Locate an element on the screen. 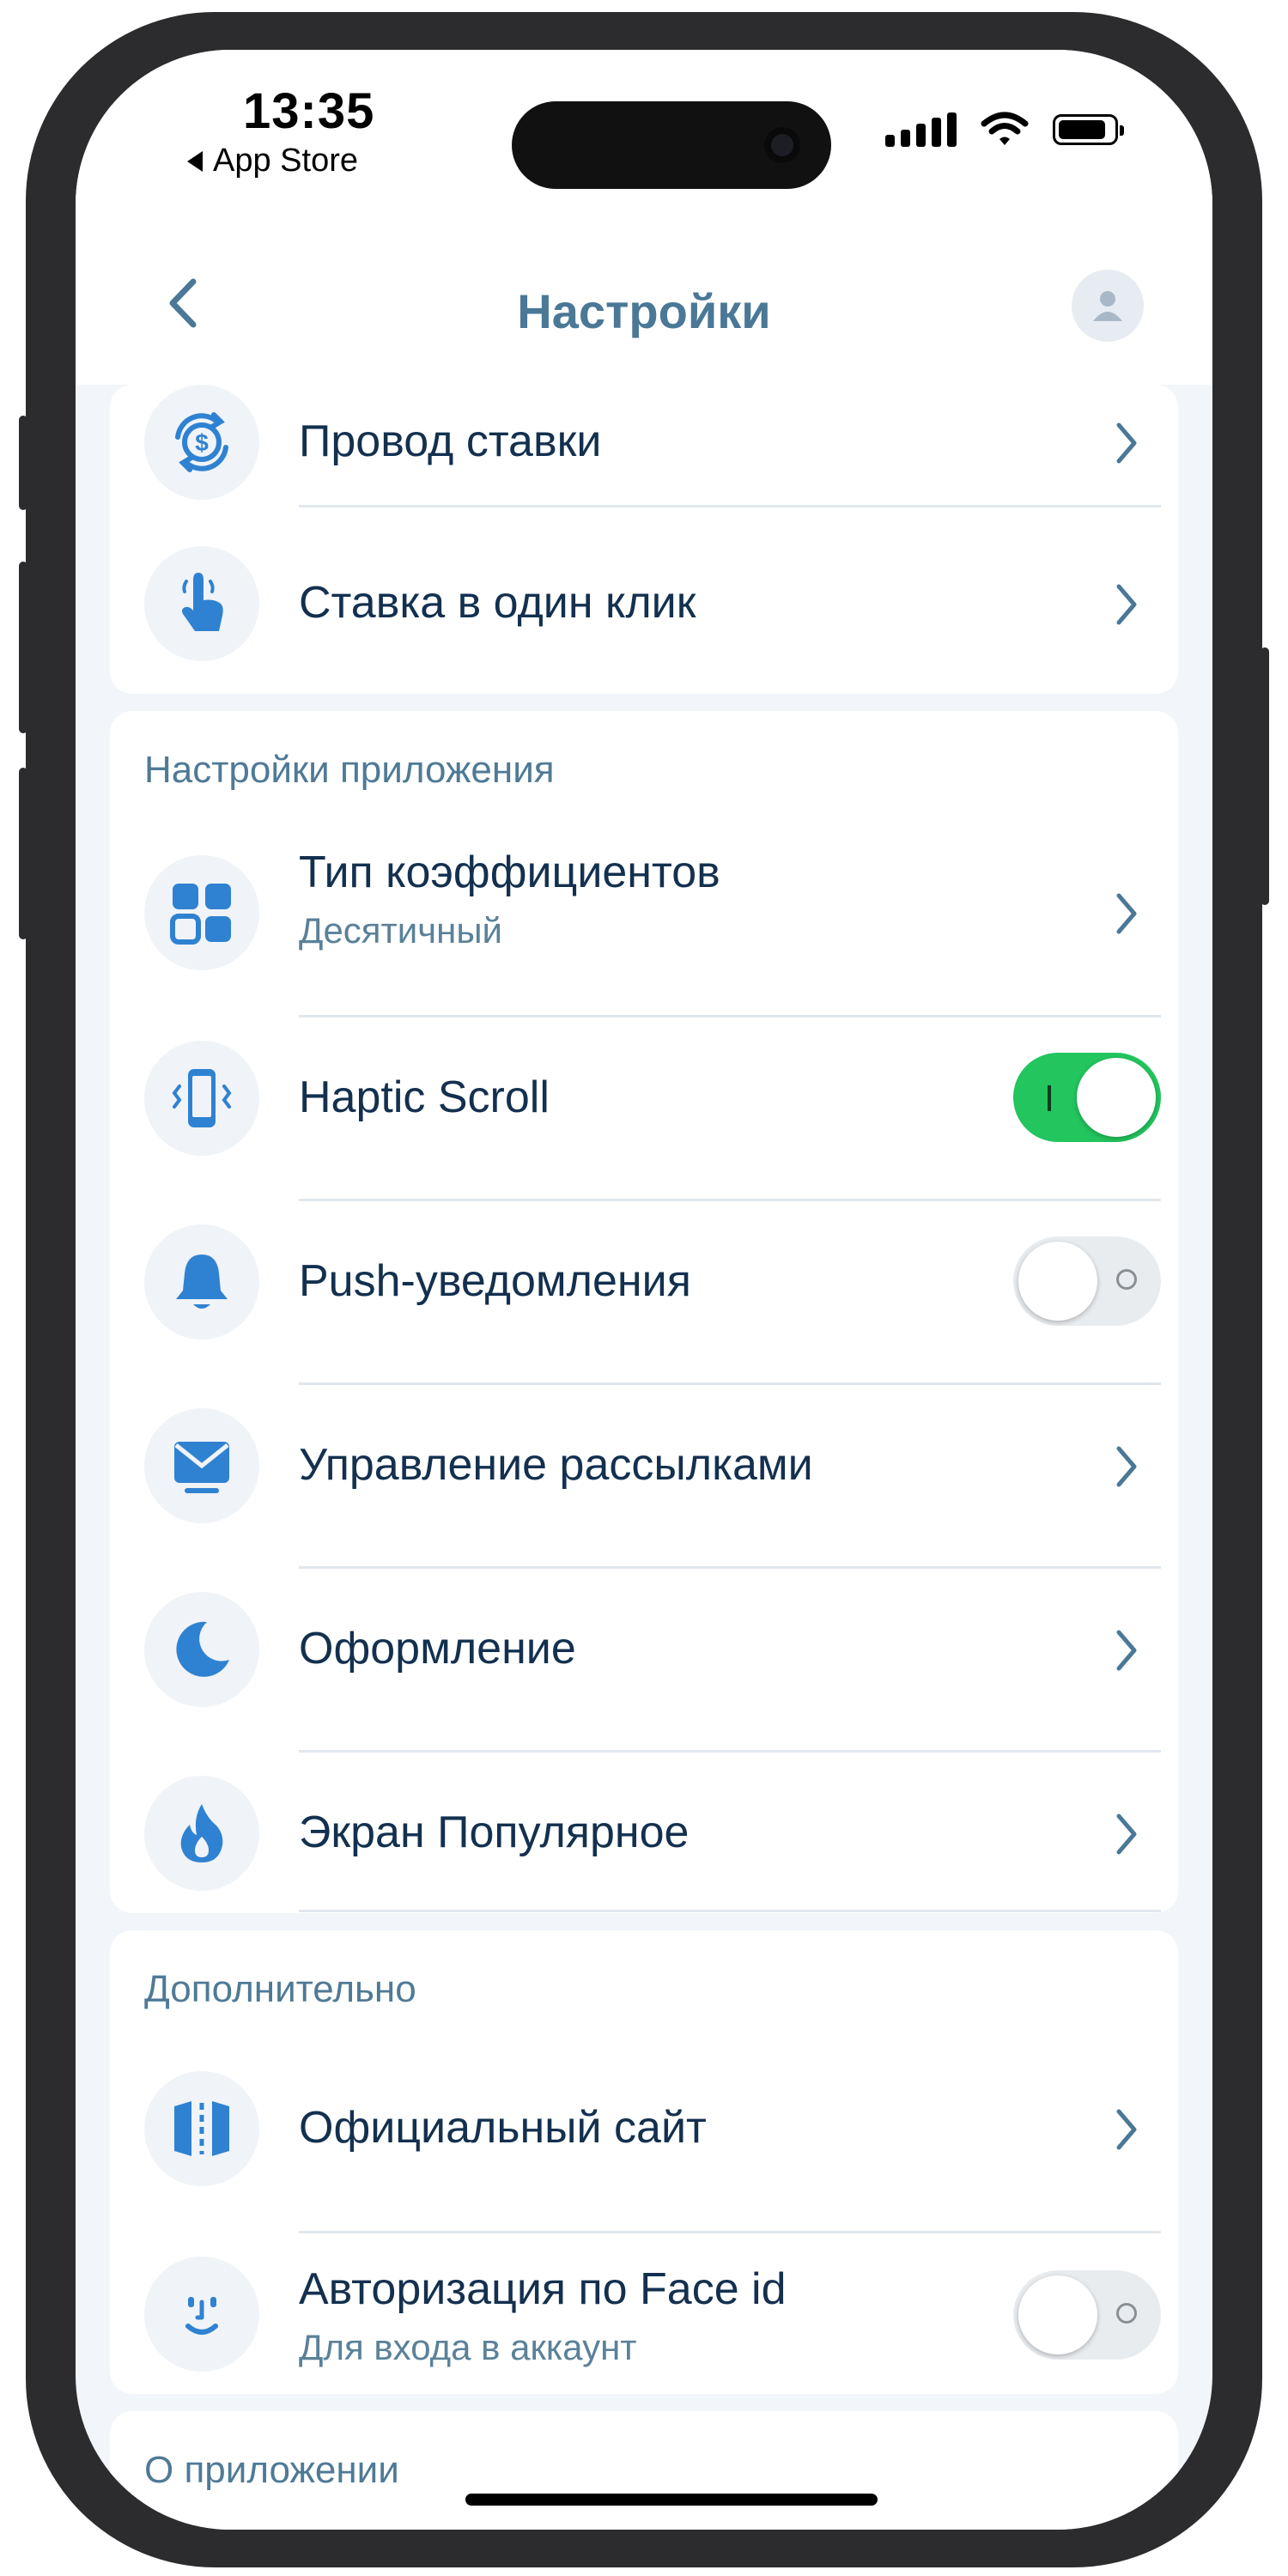 Image resolution: width=1288 pixels, height=2576 pixels. section-title: Настройки приложения is located at coordinates (349, 770).